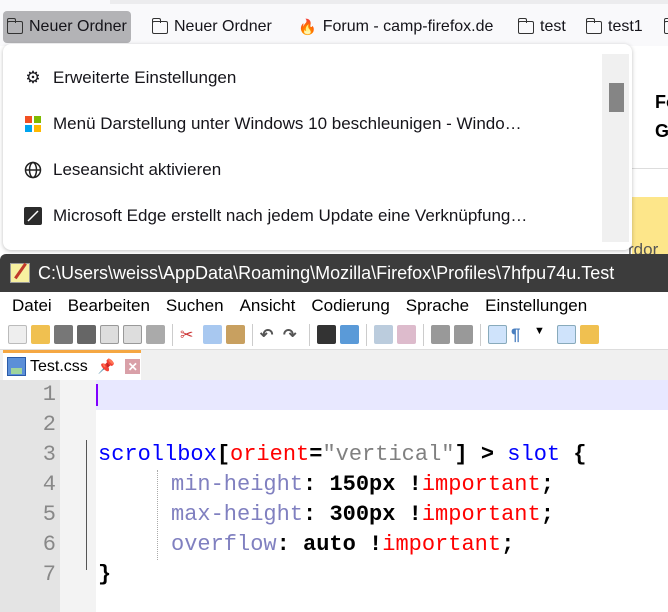  What do you see at coordinates (520, 334) in the screenshot?
I see `show-all-chars-icon: ¶` at bounding box center [520, 334].